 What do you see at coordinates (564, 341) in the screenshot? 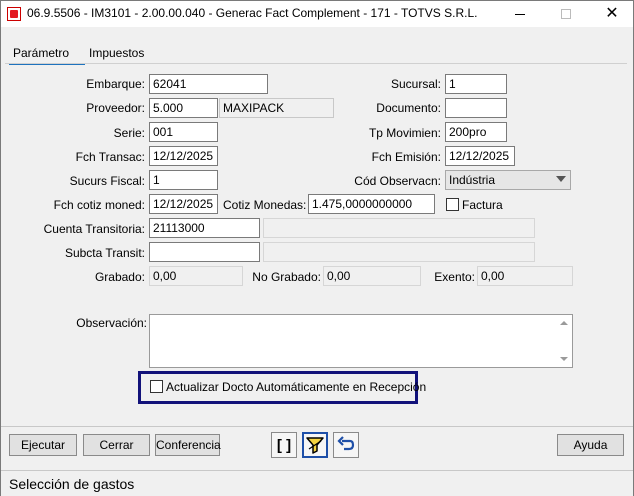
I see `observacion-scrollbar` at bounding box center [564, 341].